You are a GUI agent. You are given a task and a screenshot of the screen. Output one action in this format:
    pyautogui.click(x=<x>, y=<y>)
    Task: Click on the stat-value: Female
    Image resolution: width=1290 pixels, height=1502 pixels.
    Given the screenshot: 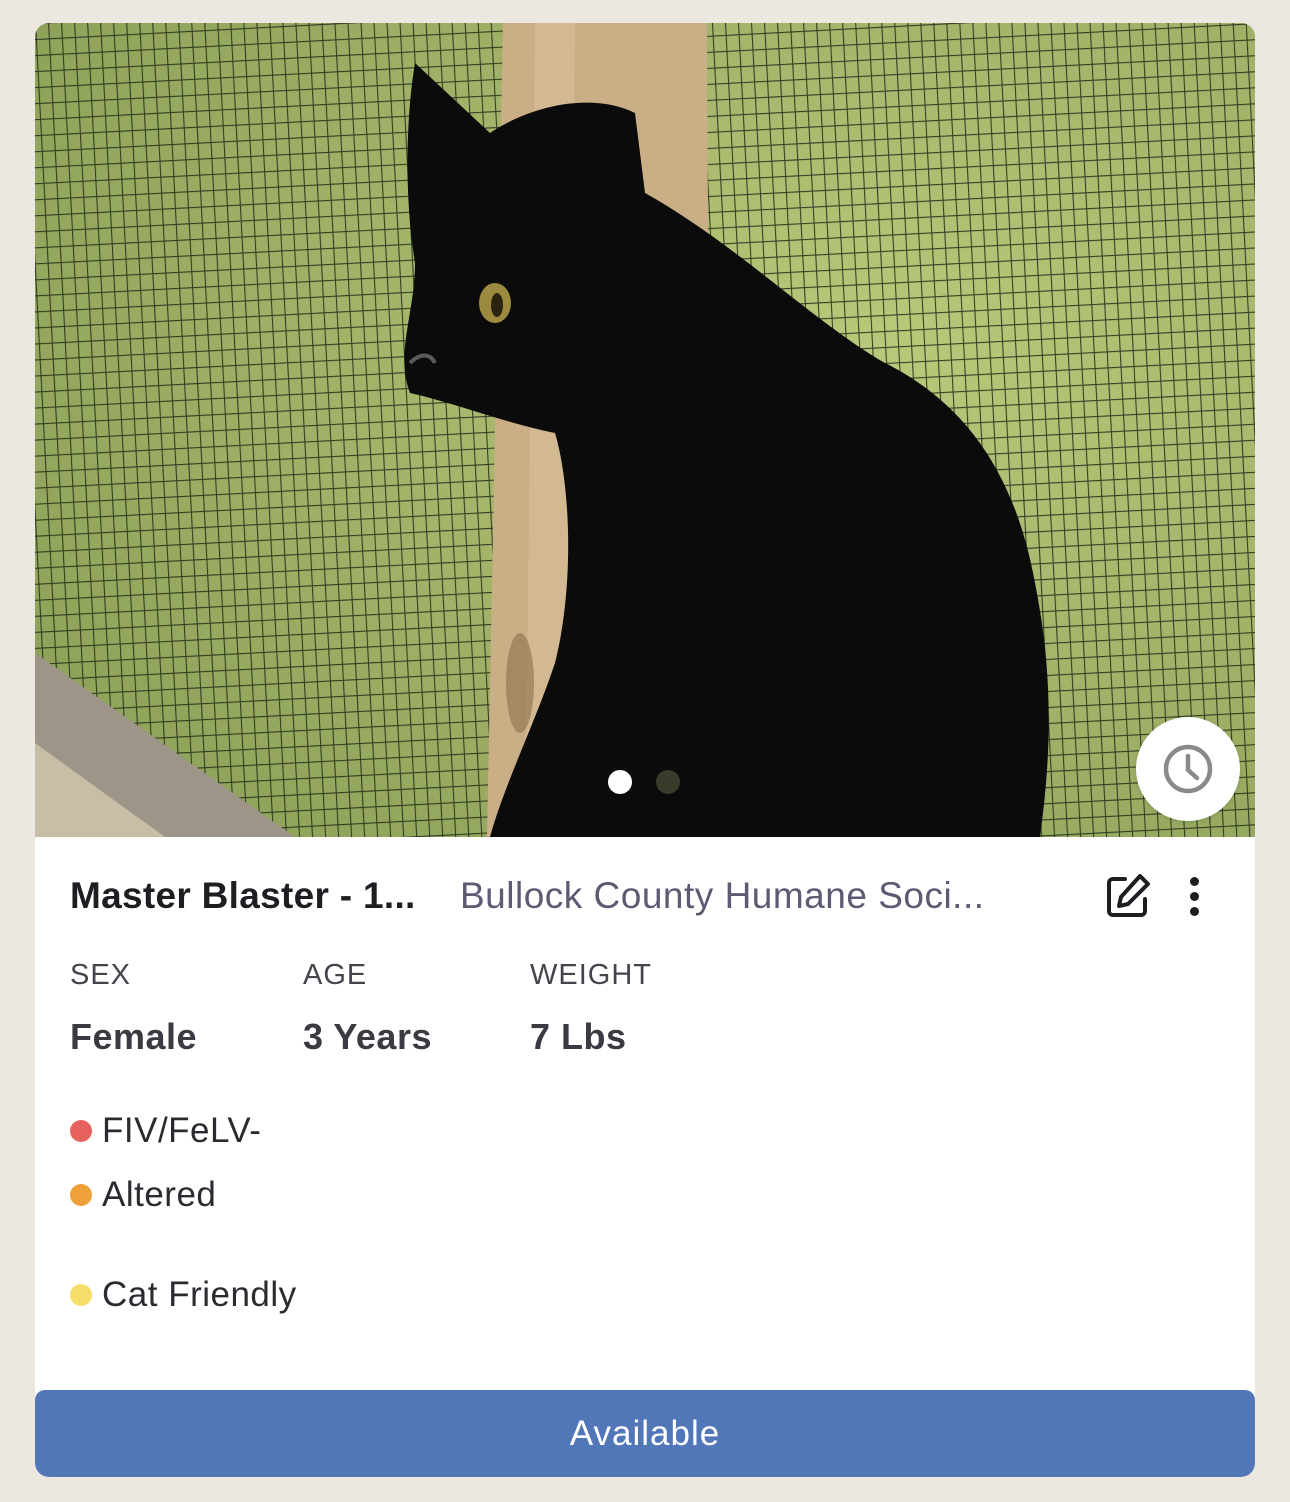 What is the action you would take?
    pyautogui.click(x=134, y=1036)
    